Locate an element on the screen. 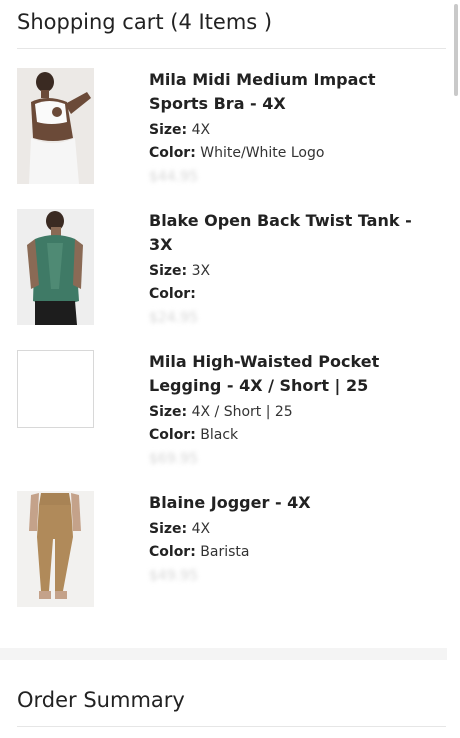  size-value: 3X is located at coordinates (201, 271).